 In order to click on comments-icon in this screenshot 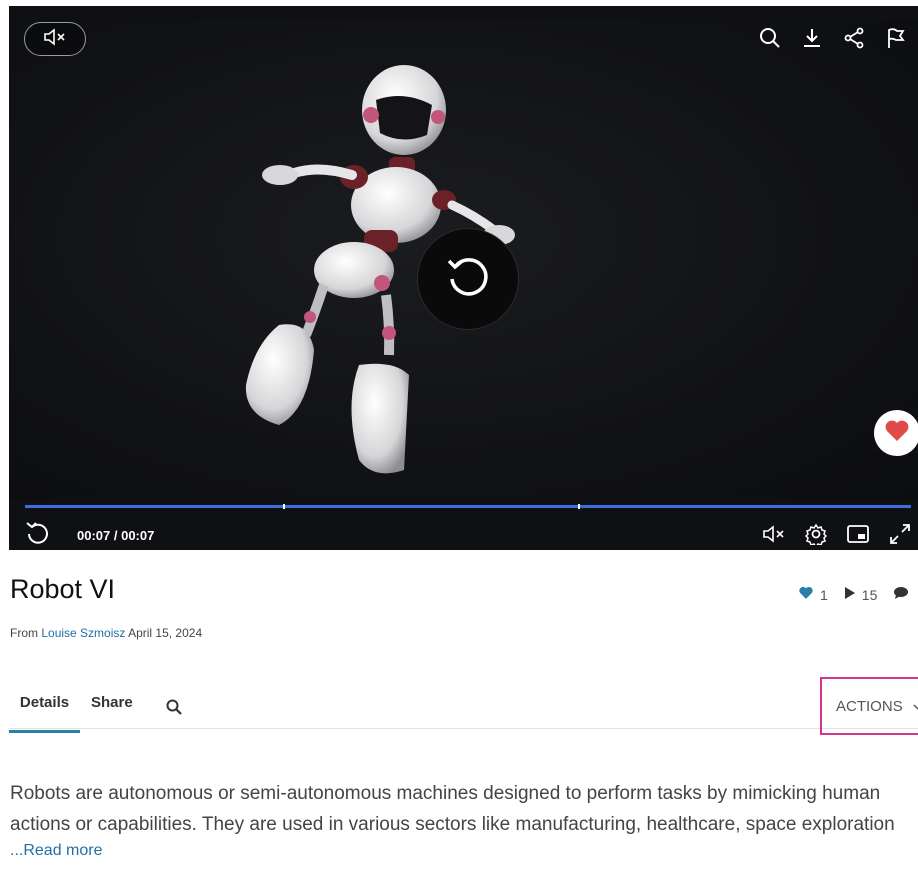, I will do `click(901, 594)`.